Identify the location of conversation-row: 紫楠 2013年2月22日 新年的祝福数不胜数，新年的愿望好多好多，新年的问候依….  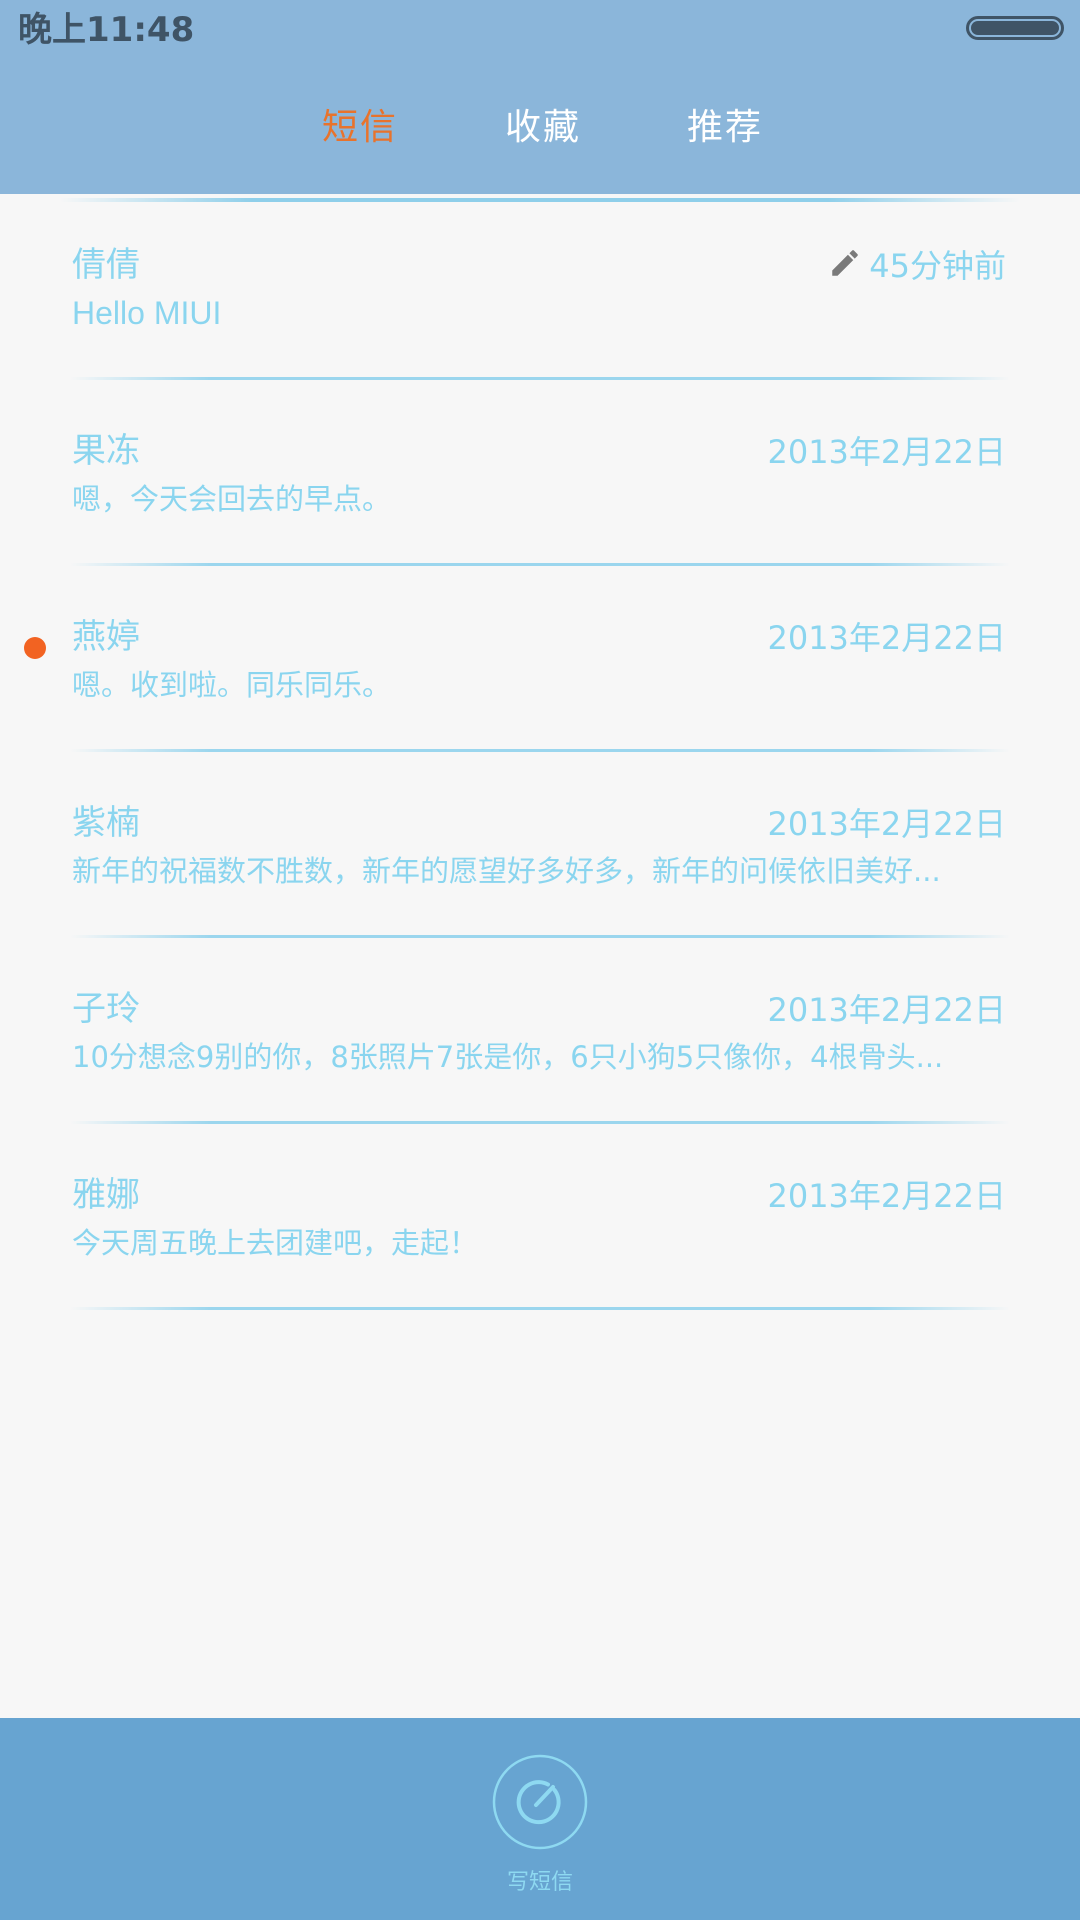
(540, 845).